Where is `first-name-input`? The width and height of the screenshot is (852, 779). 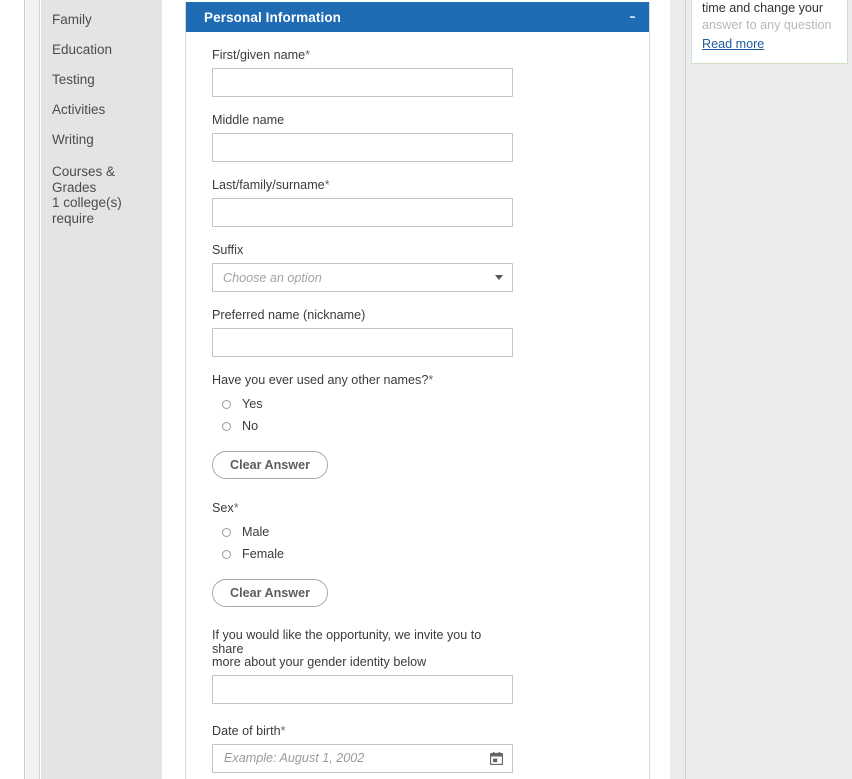
first-name-input is located at coordinates (362, 82).